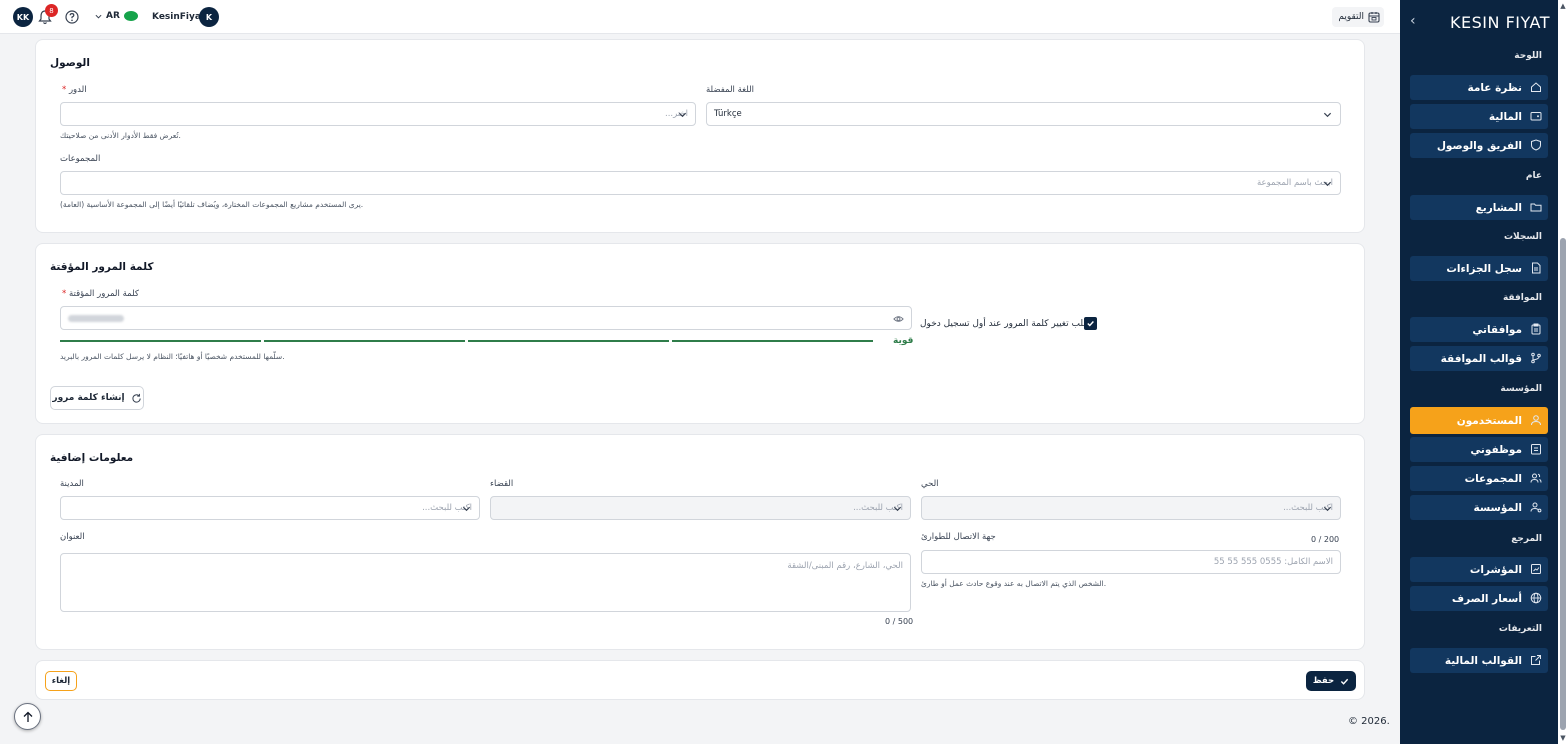 Image resolution: width=1568 pixels, height=744 pixels. What do you see at coordinates (113, 16) in the screenshot?
I see `language-code: AR` at bounding box center [113, 16].